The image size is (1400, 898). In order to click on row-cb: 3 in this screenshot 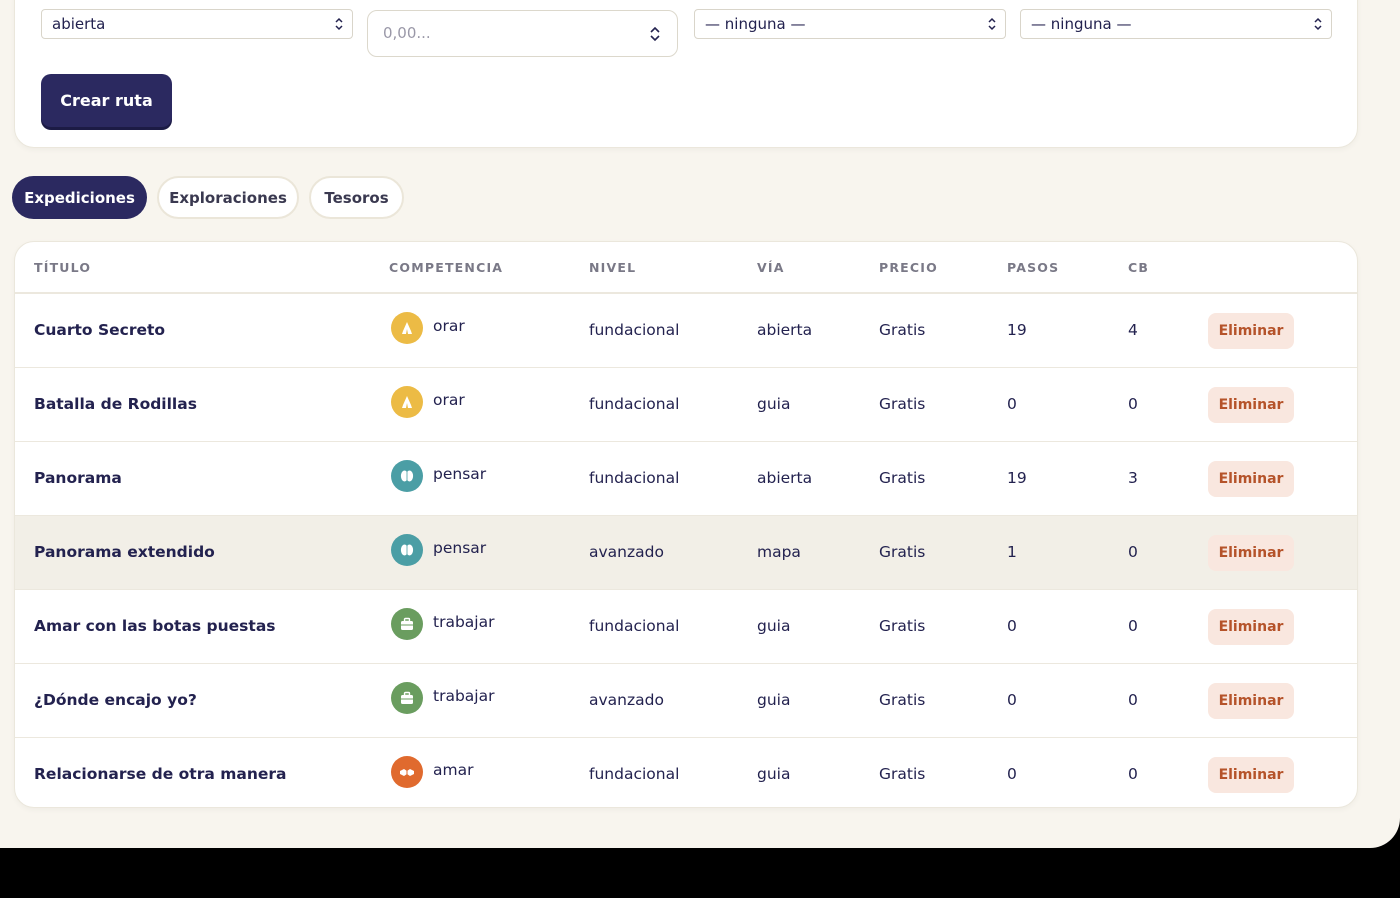, I will do `click(1133, 478)`.